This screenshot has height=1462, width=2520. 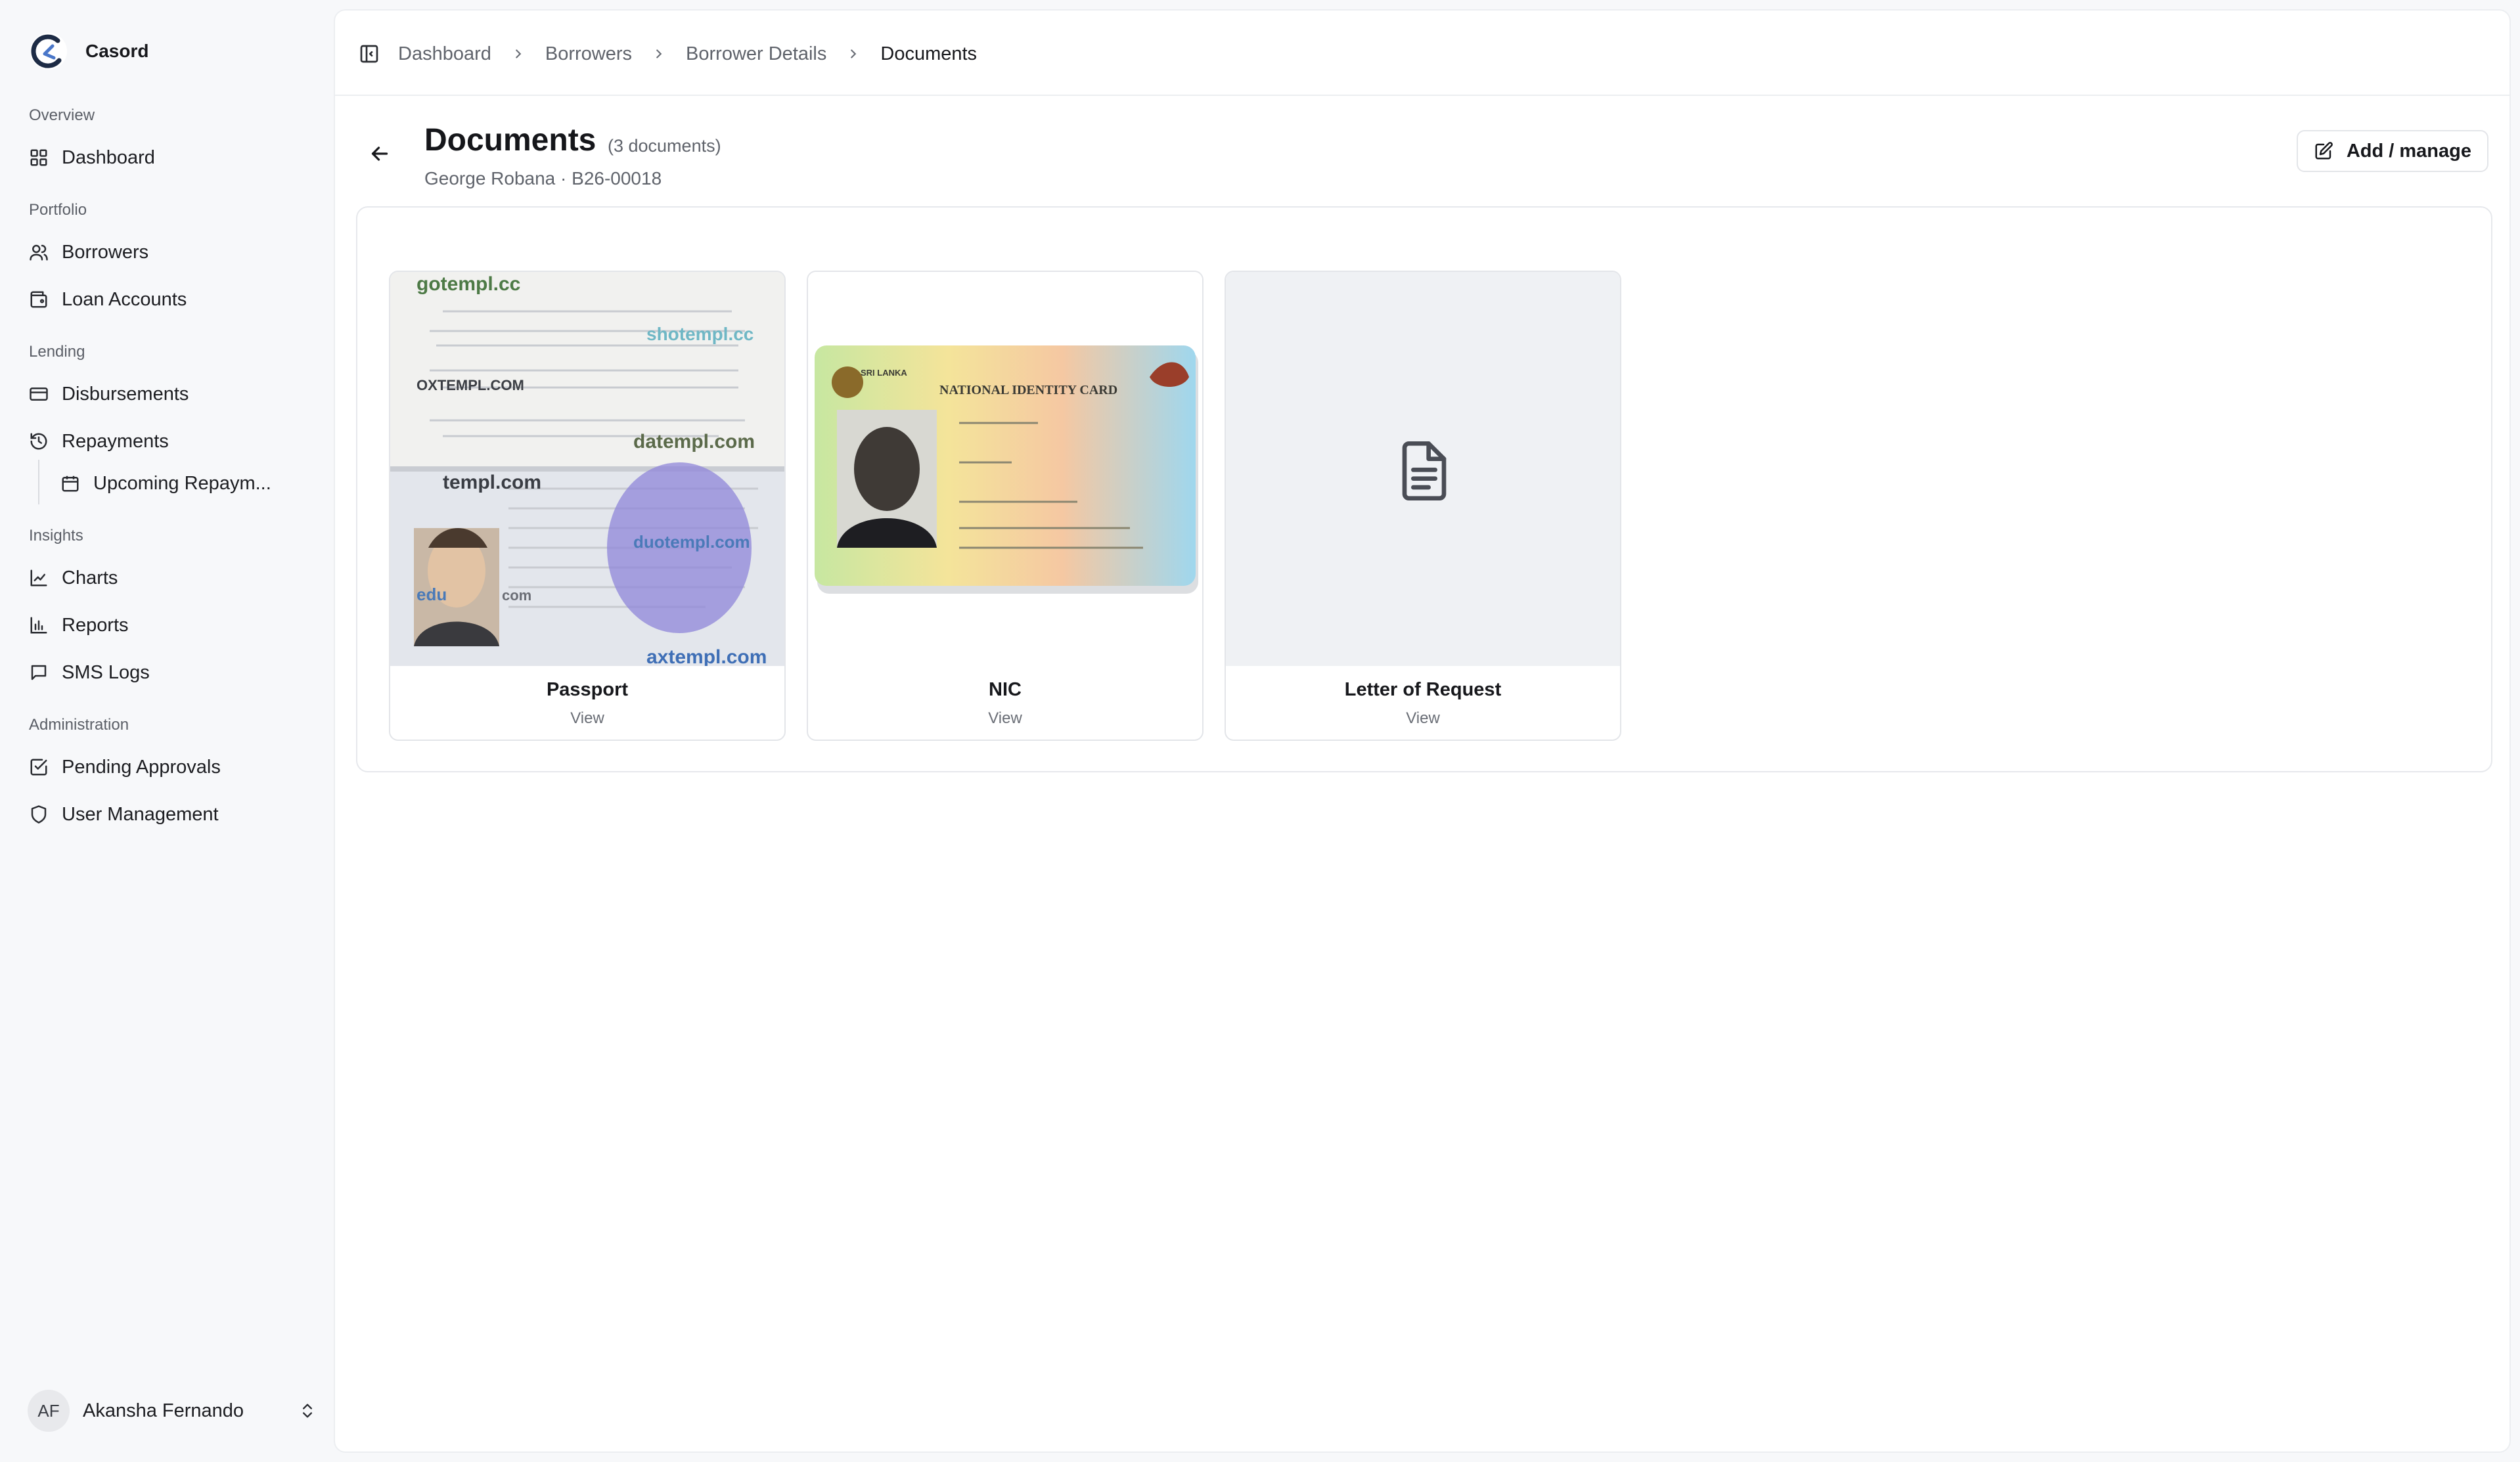 I want to click on sidebar-item-repayments: Repayments, so click(x=173, y=441).